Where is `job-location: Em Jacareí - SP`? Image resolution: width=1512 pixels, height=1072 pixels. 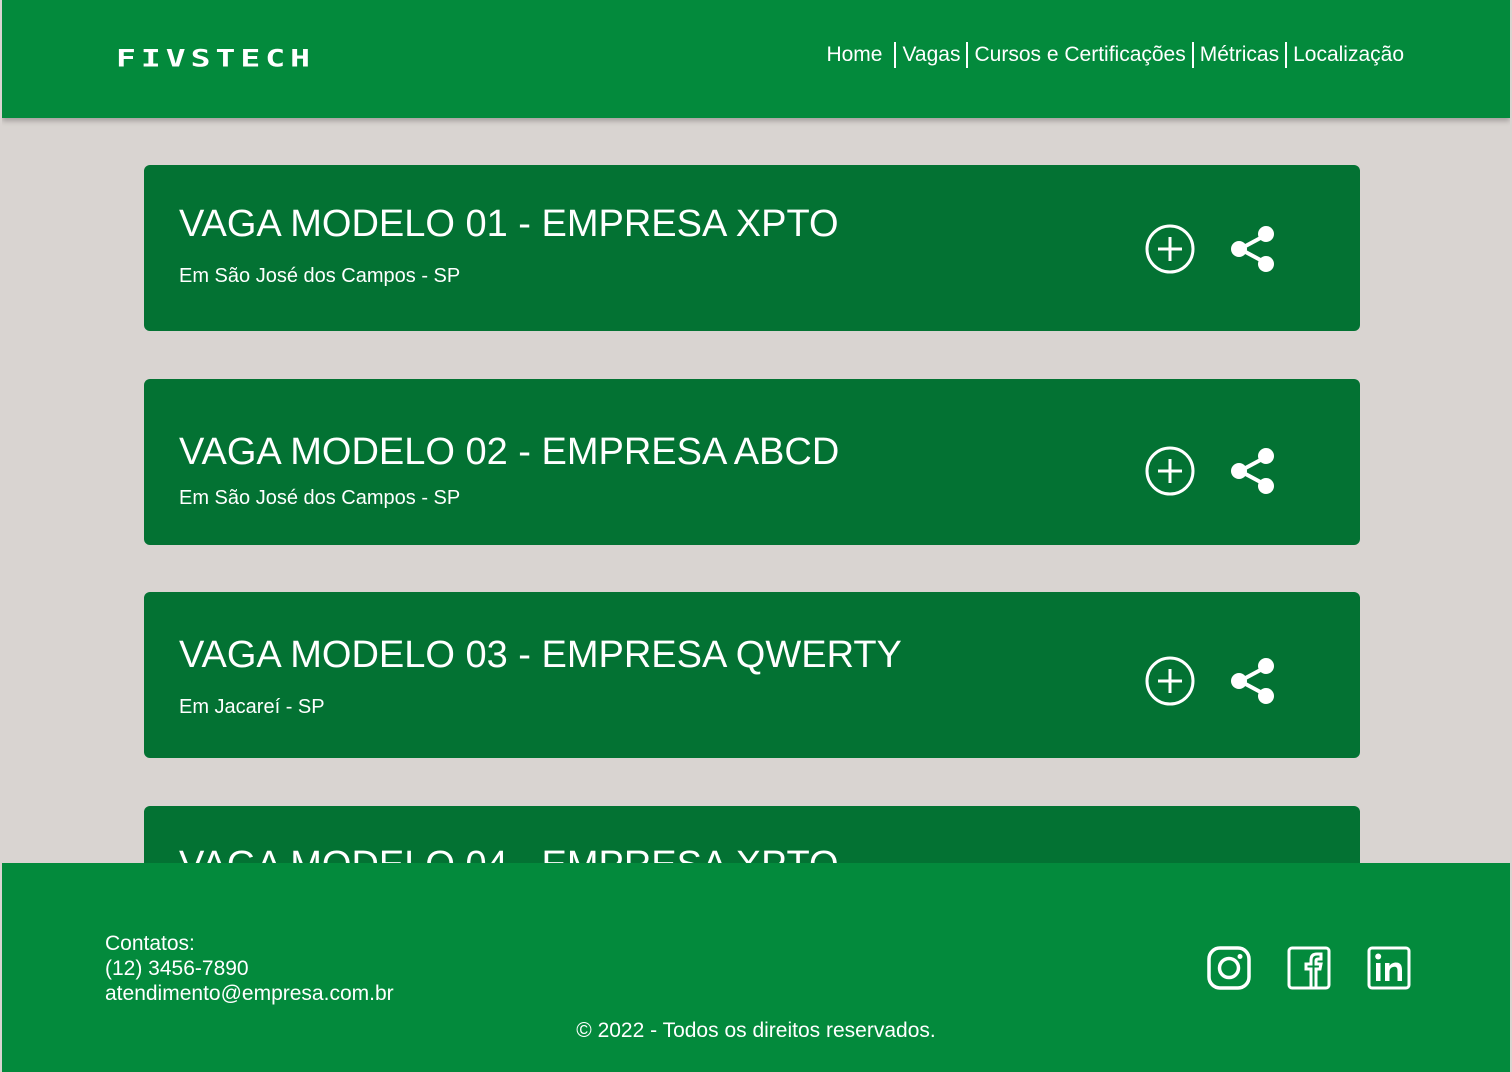 job-location: Em Jacareí - SP is located at coordinates (252, 707).